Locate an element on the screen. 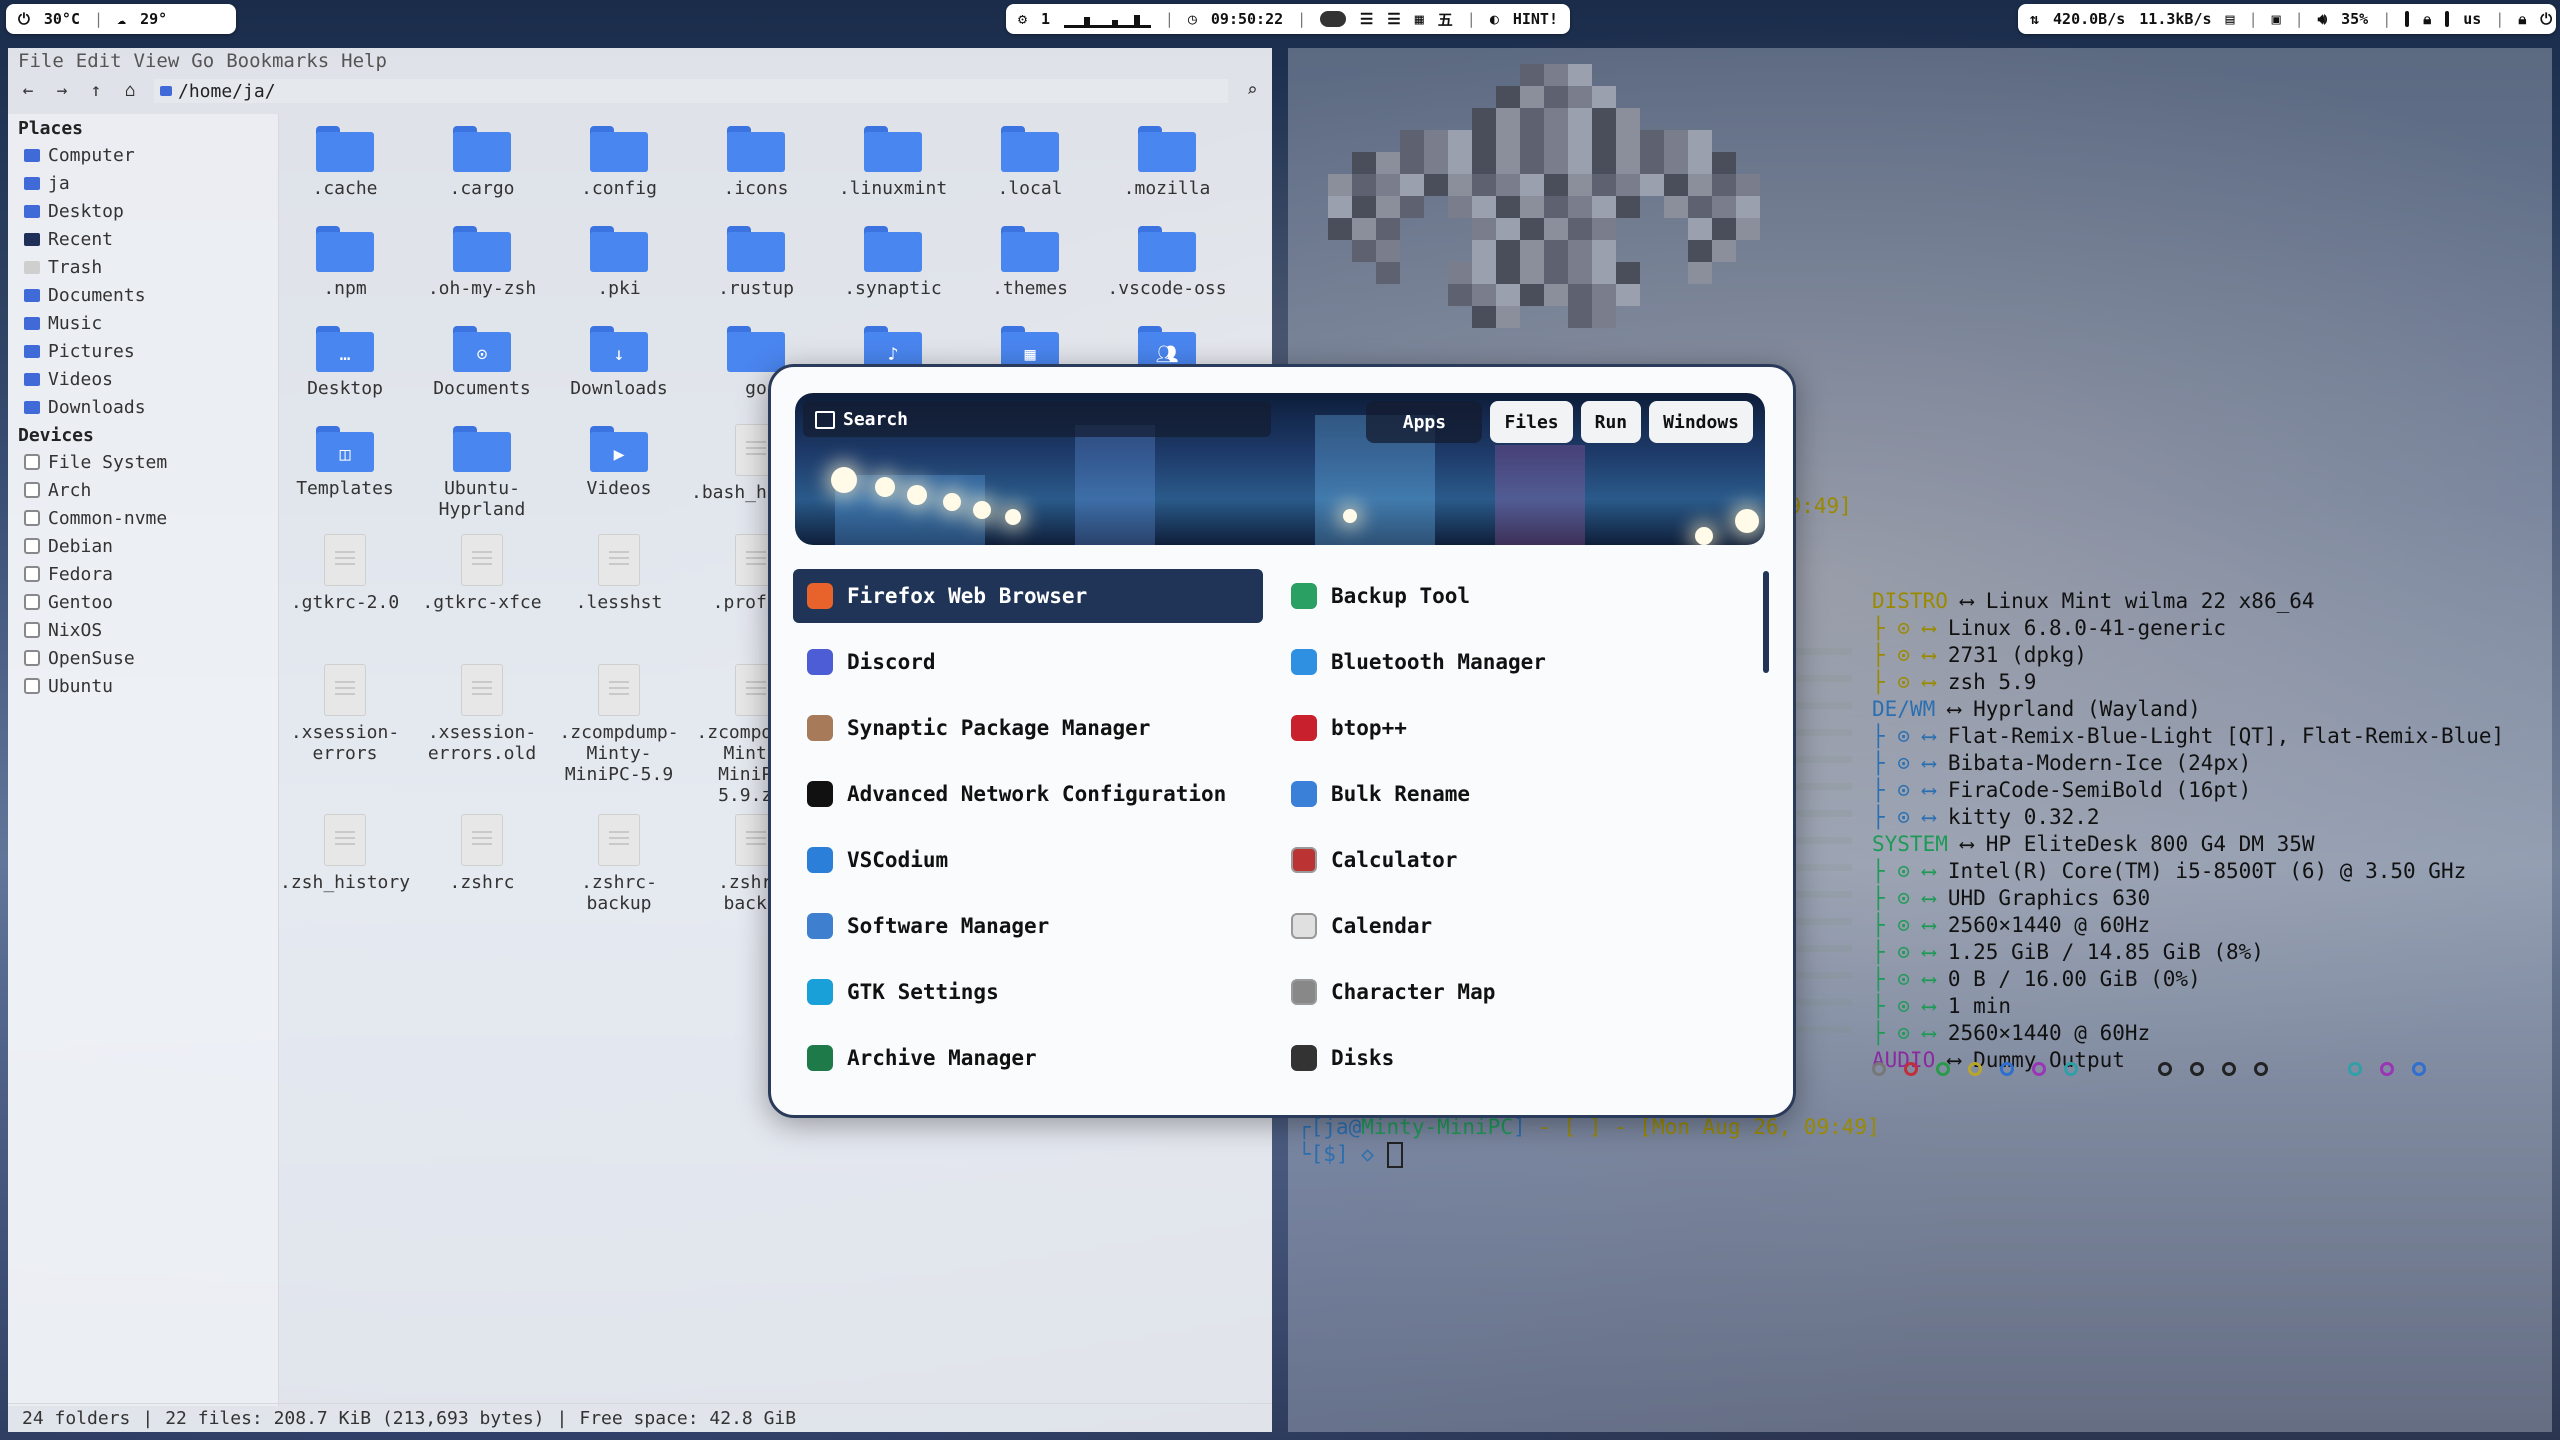  sidebar-item-computer: Computer is located at coordinates (143, 155).